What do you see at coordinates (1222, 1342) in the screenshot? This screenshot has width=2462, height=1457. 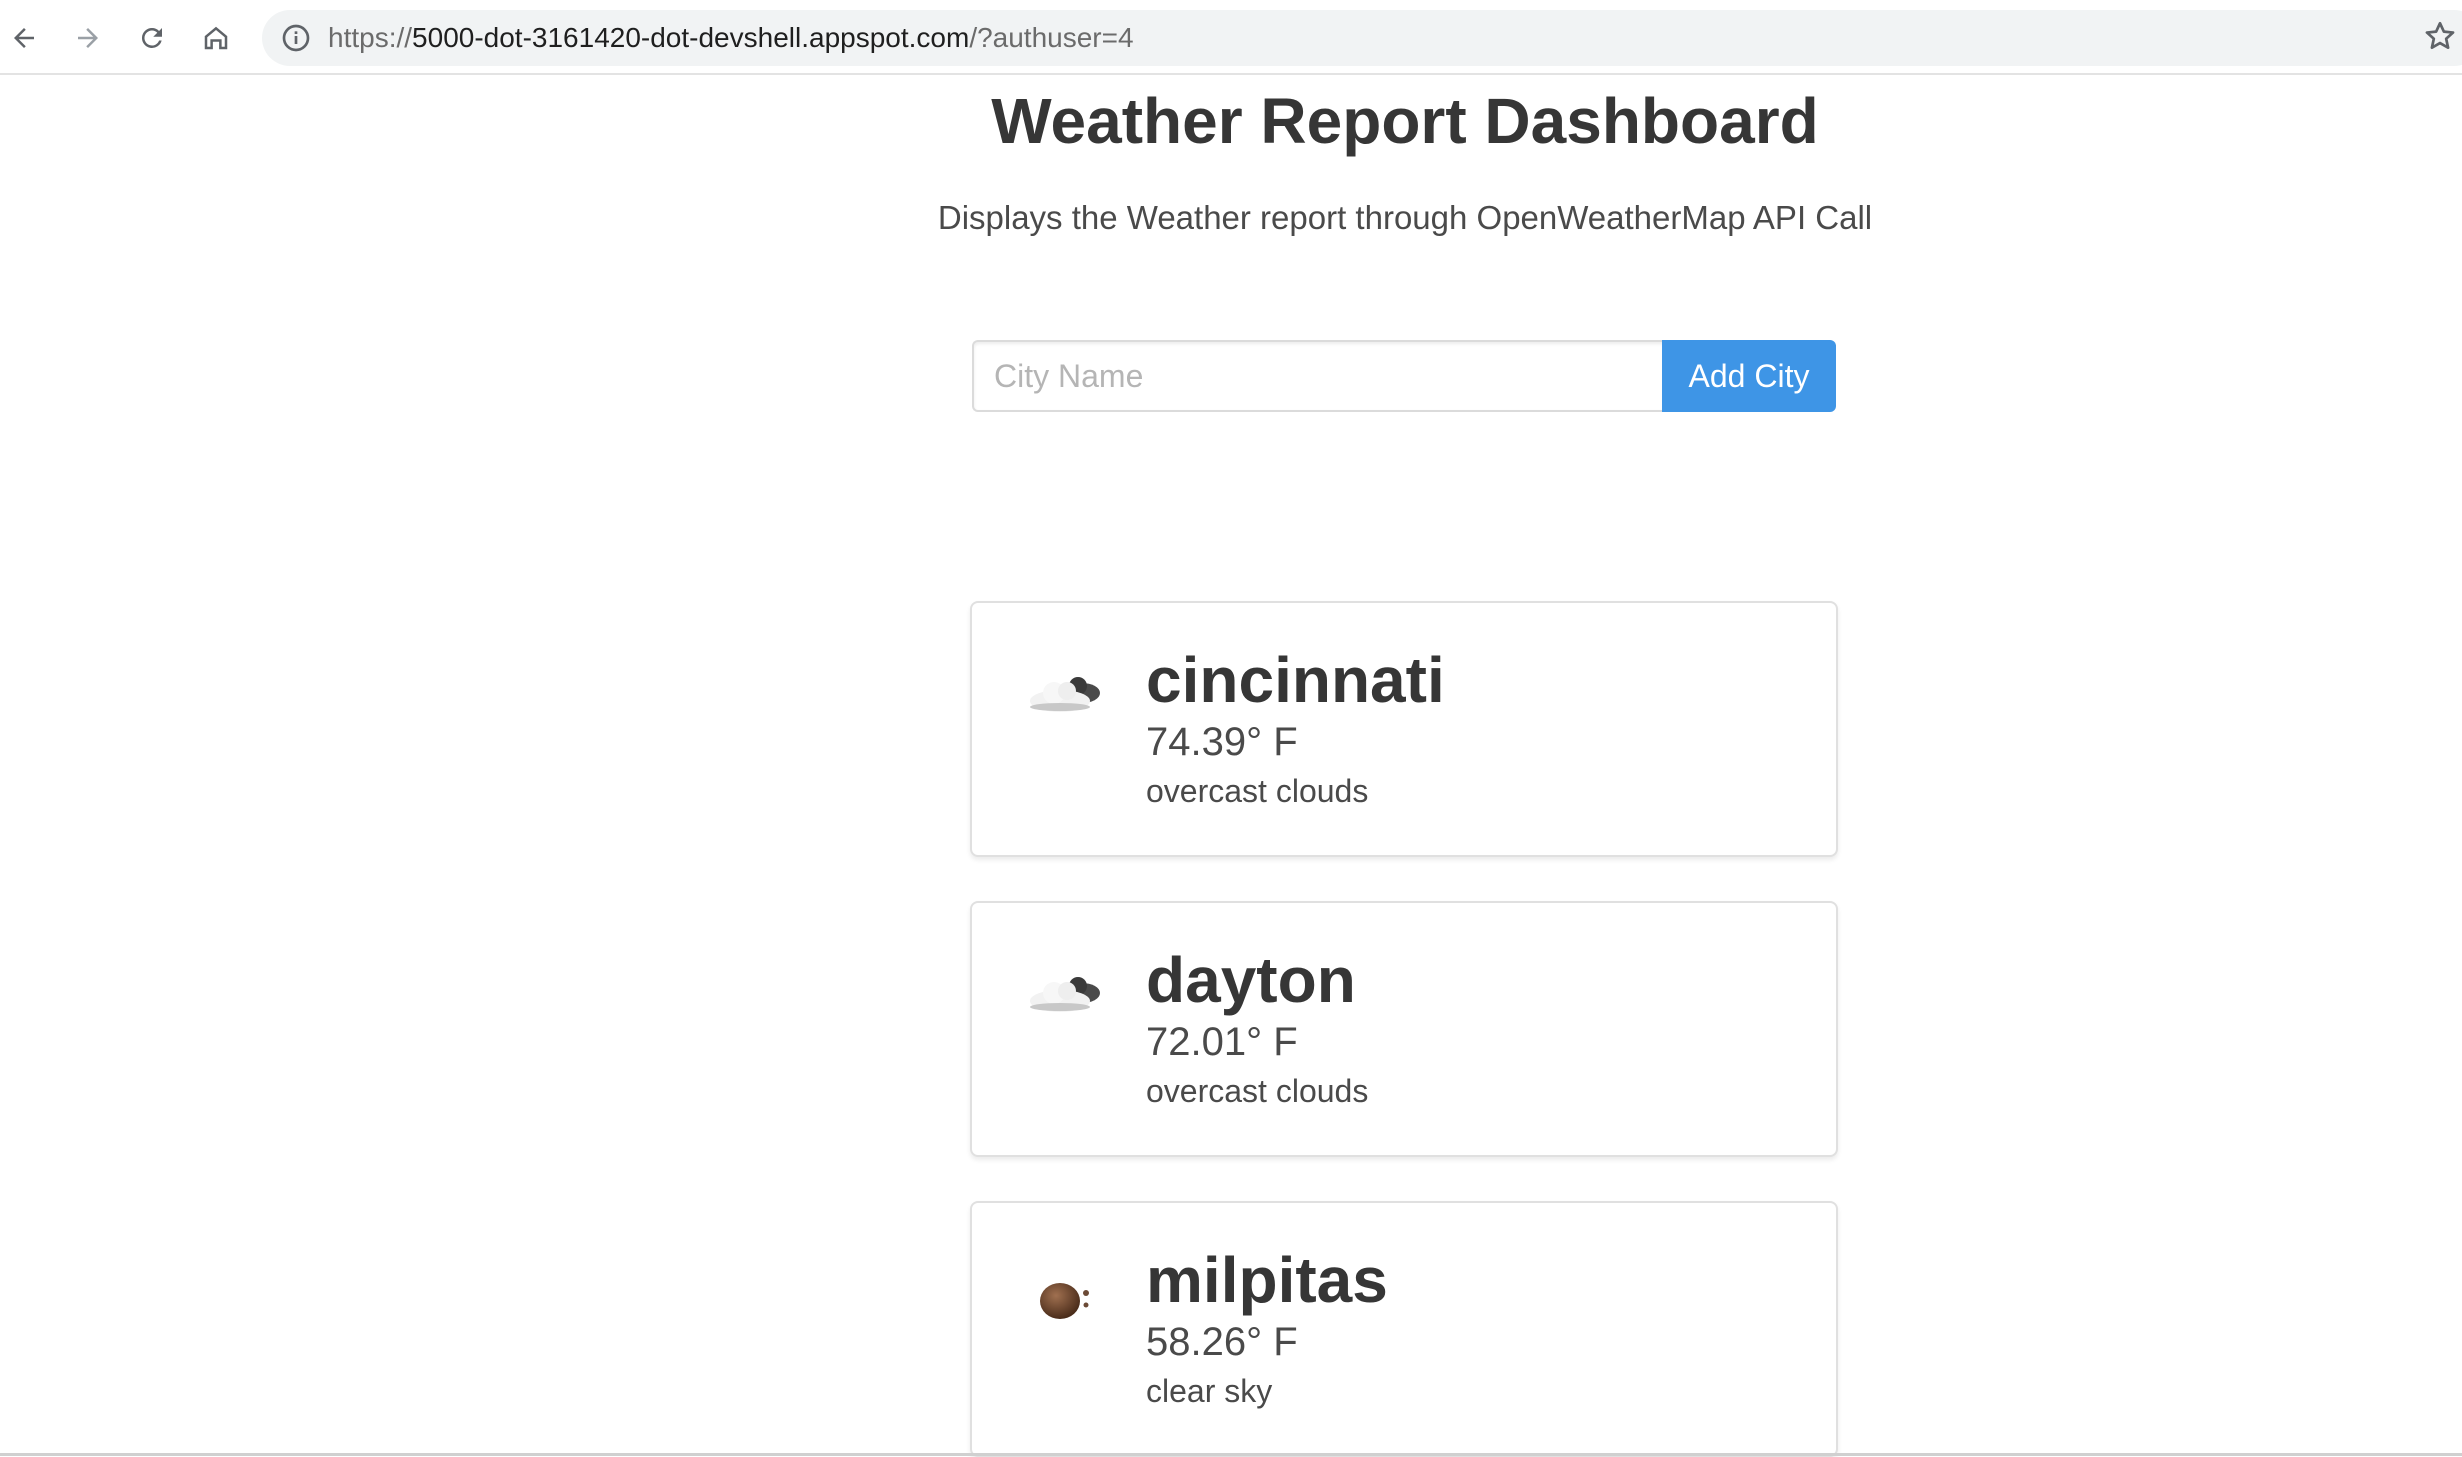 I see `city-temperature: 58.26° F` at bounding box center [1222, 1342].